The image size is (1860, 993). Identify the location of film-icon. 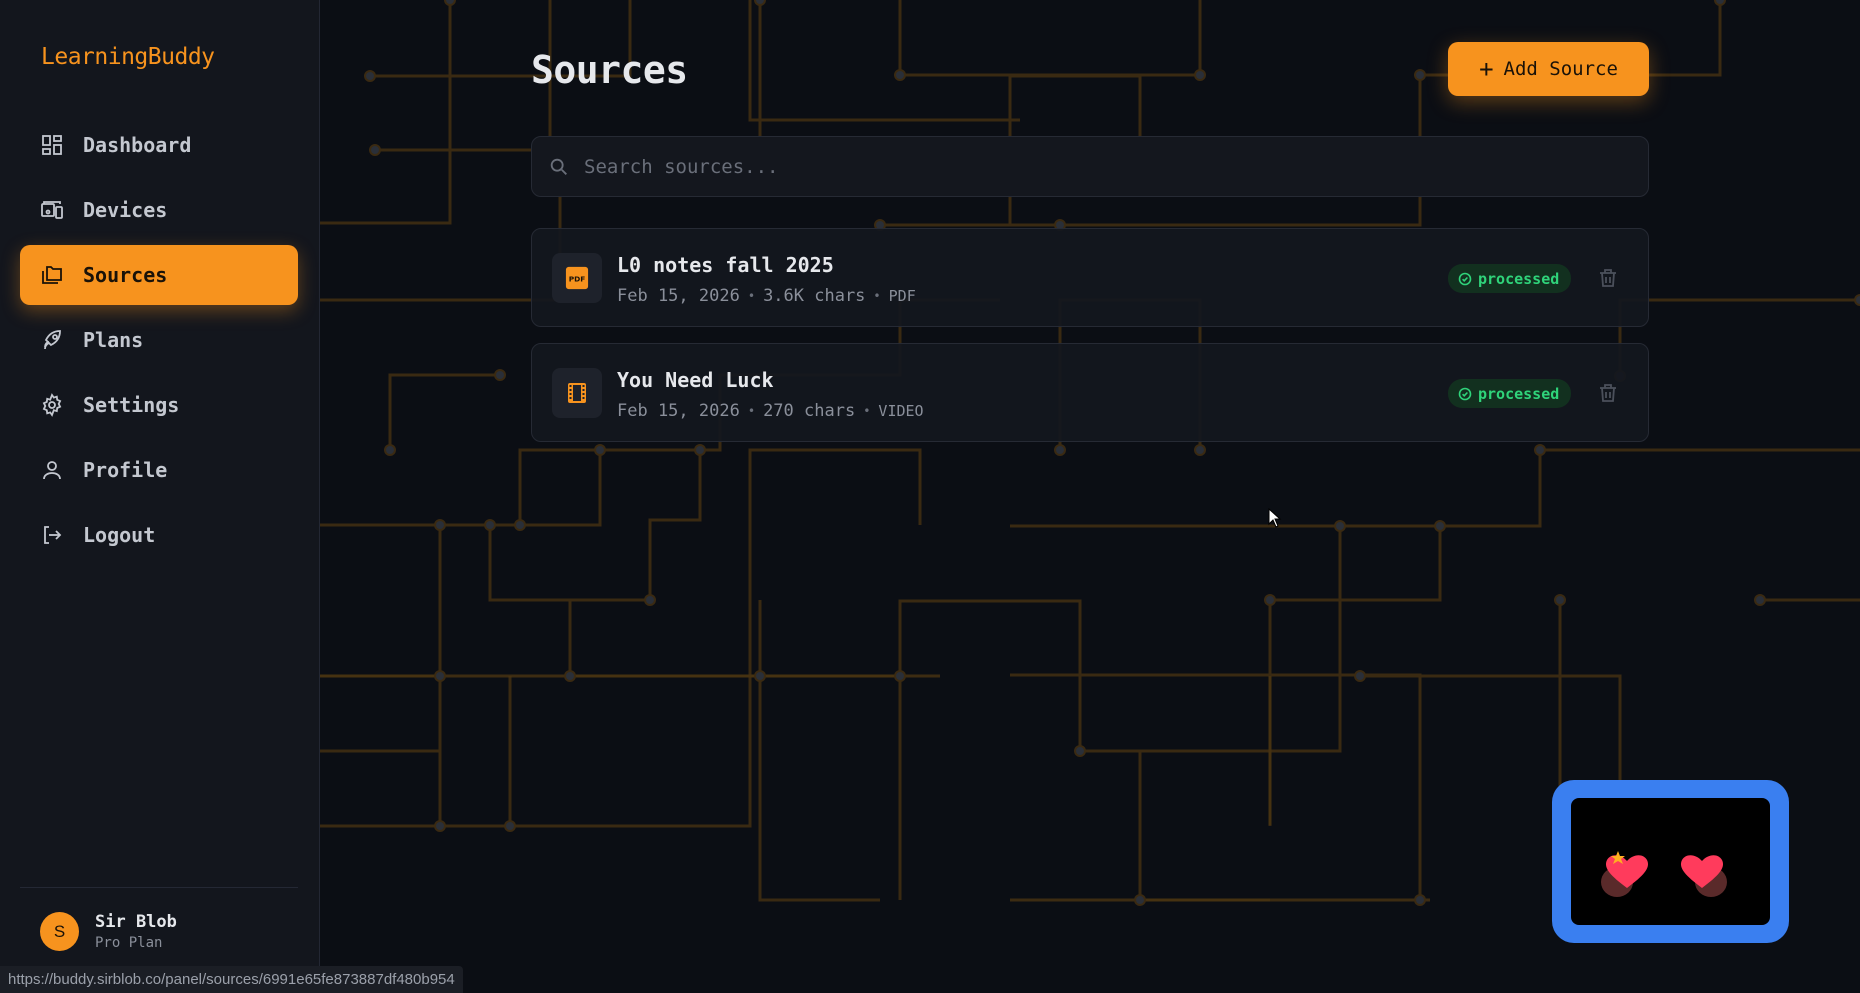
(577, 393).